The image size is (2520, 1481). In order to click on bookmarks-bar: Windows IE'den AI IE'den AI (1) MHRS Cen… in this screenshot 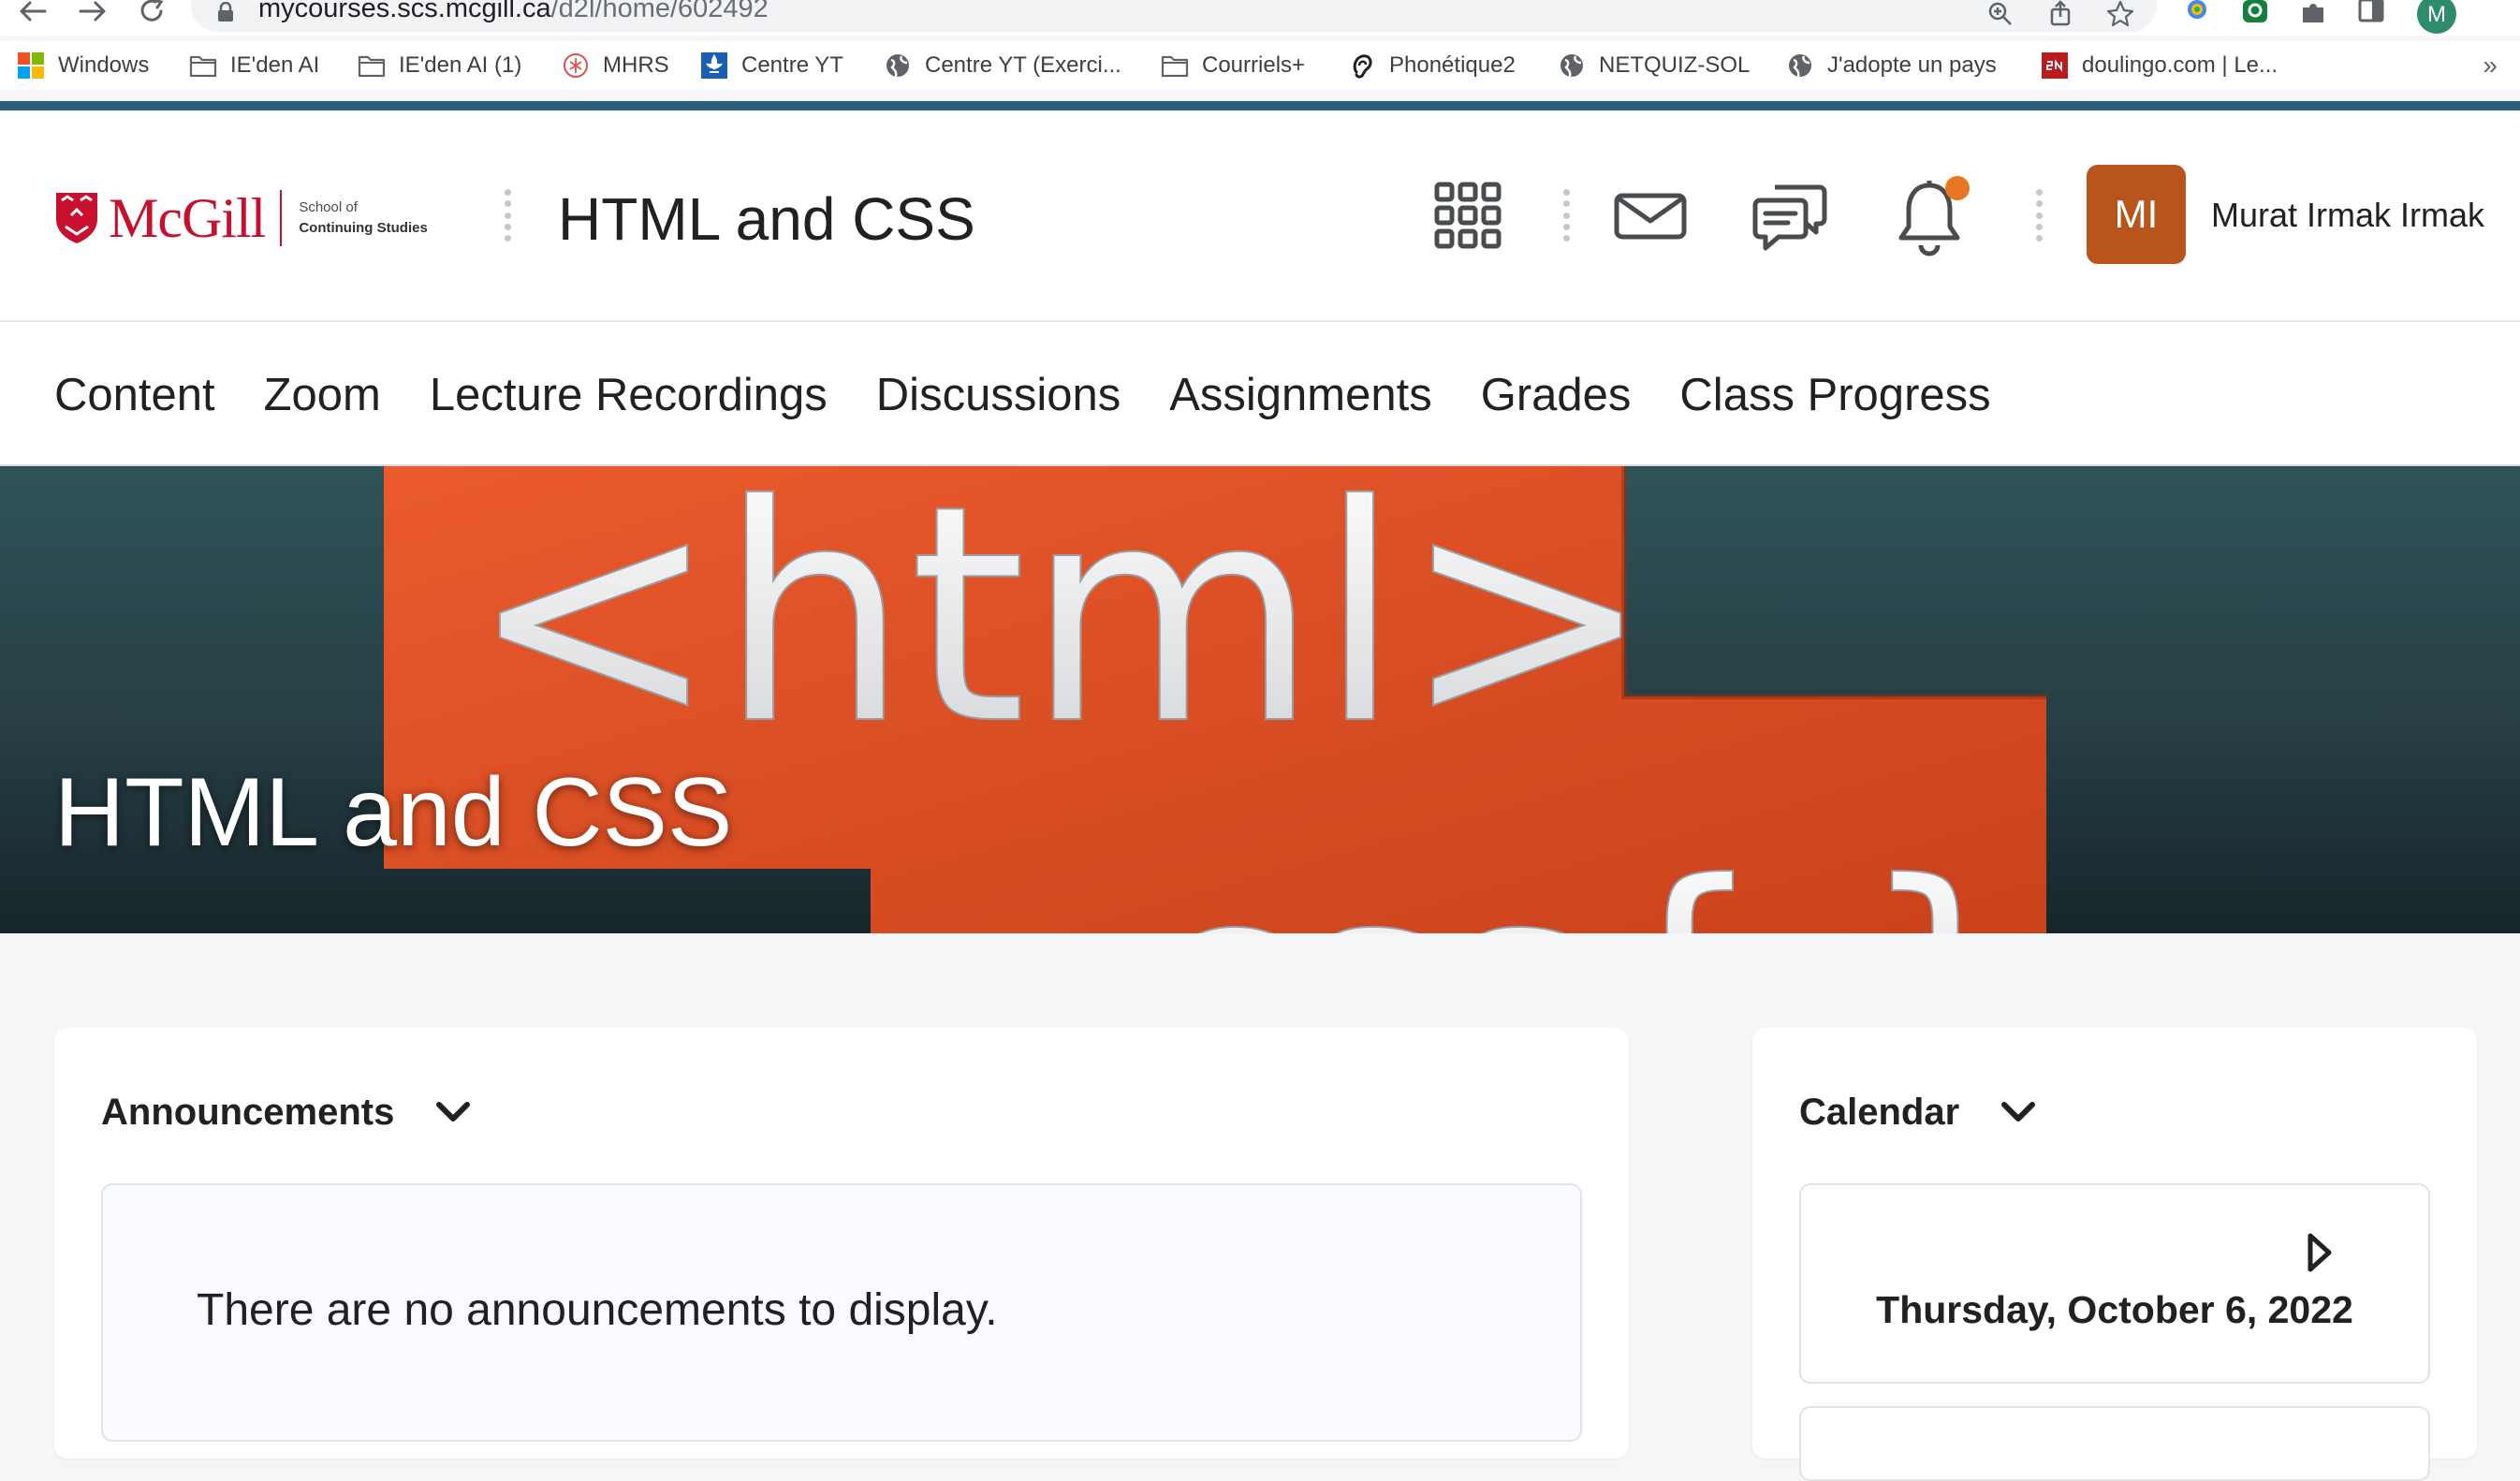, I will do `click(1260, 65)`.